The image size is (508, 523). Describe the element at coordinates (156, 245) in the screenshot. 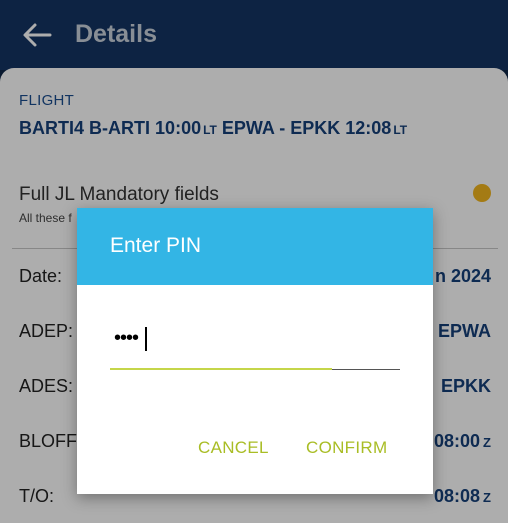

I see `dialog-title: Enter PIN` at that location.